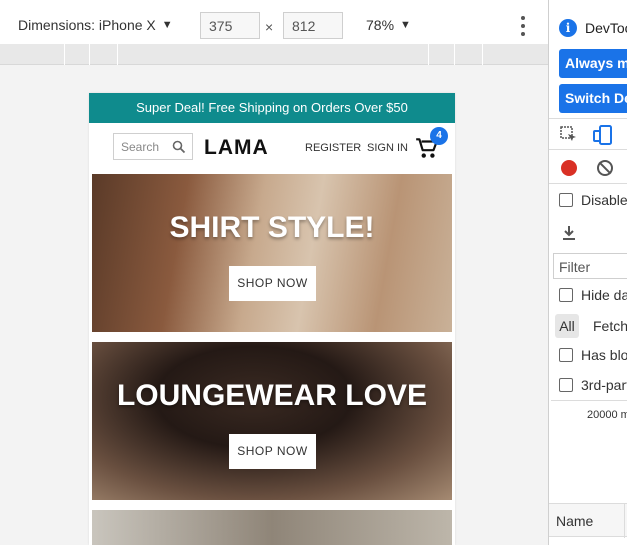 The image size is (627, 545). I want to click on dimensions-dropdown: Dimensions: iPhone X ▼, so click(95, 25).